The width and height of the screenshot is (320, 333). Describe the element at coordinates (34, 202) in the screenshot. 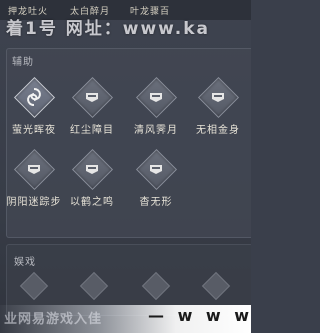

I see `skill-name: 阴阳迷踪步` at that location.